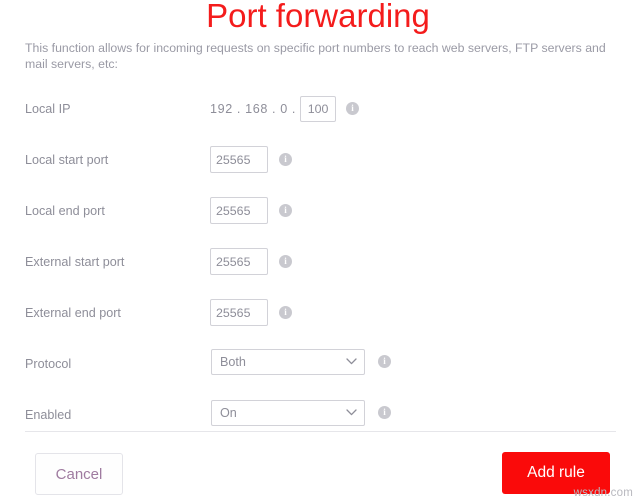 This screenshot has height=500, width=636. I want to click on form-row-external-start-port: External start port i, so click(318, 268).